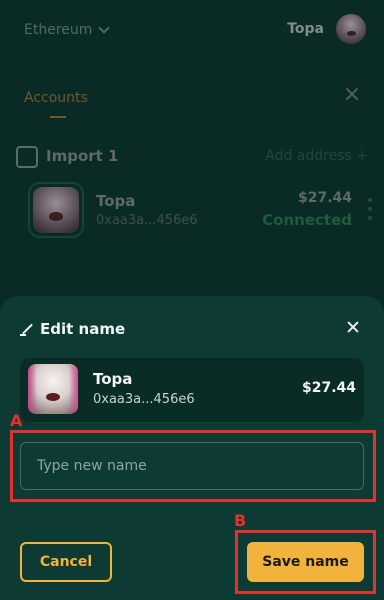 This screenshot has width=384, height=600. Describe the element at coordinates (27, 329) in the screenshot. I see `edit-icon` at that location.